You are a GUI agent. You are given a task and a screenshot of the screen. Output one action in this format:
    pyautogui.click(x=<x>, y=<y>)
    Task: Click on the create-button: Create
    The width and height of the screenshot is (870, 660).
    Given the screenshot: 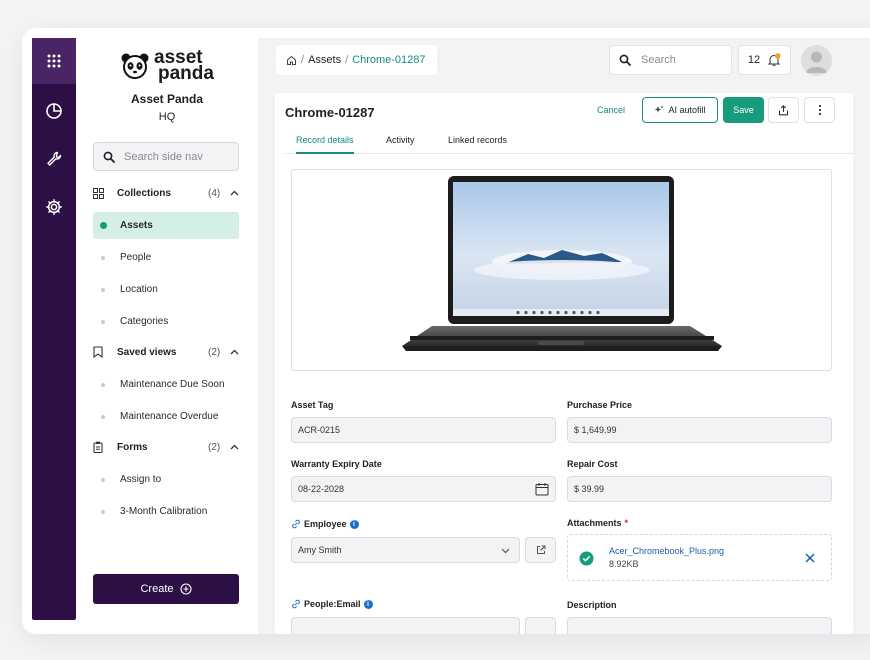 What is the action you would take?
    pyautogui.click(x=166, y=589)
    